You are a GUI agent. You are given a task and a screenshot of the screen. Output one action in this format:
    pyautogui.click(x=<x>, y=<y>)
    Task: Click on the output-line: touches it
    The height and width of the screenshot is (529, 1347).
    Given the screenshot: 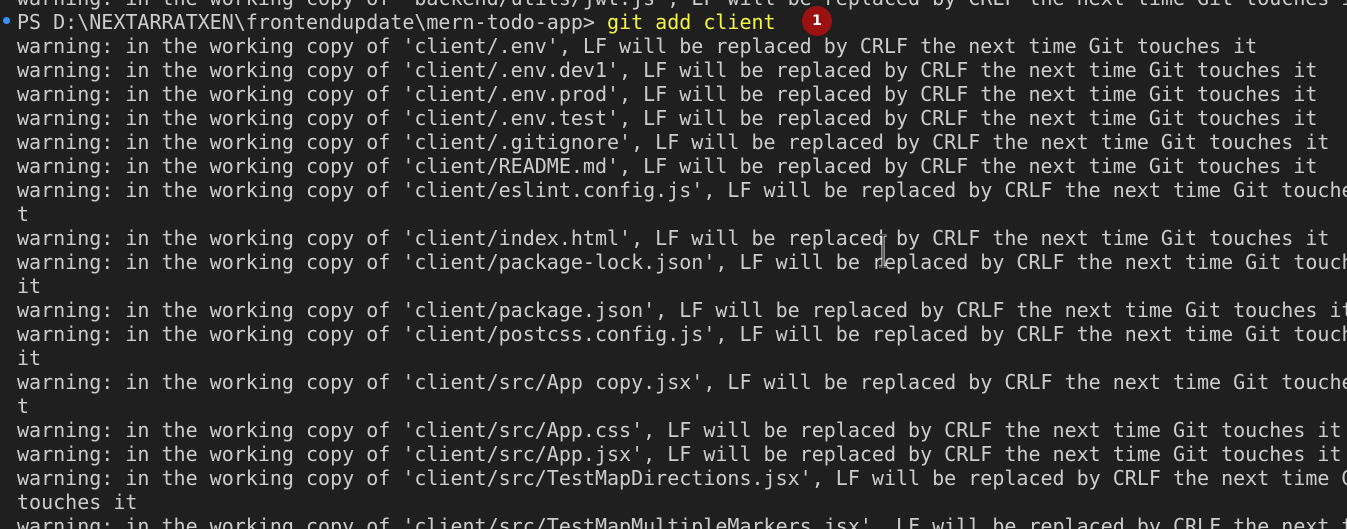 What is the action you would take?
    pyautogui.click(x=77, y=502)
    